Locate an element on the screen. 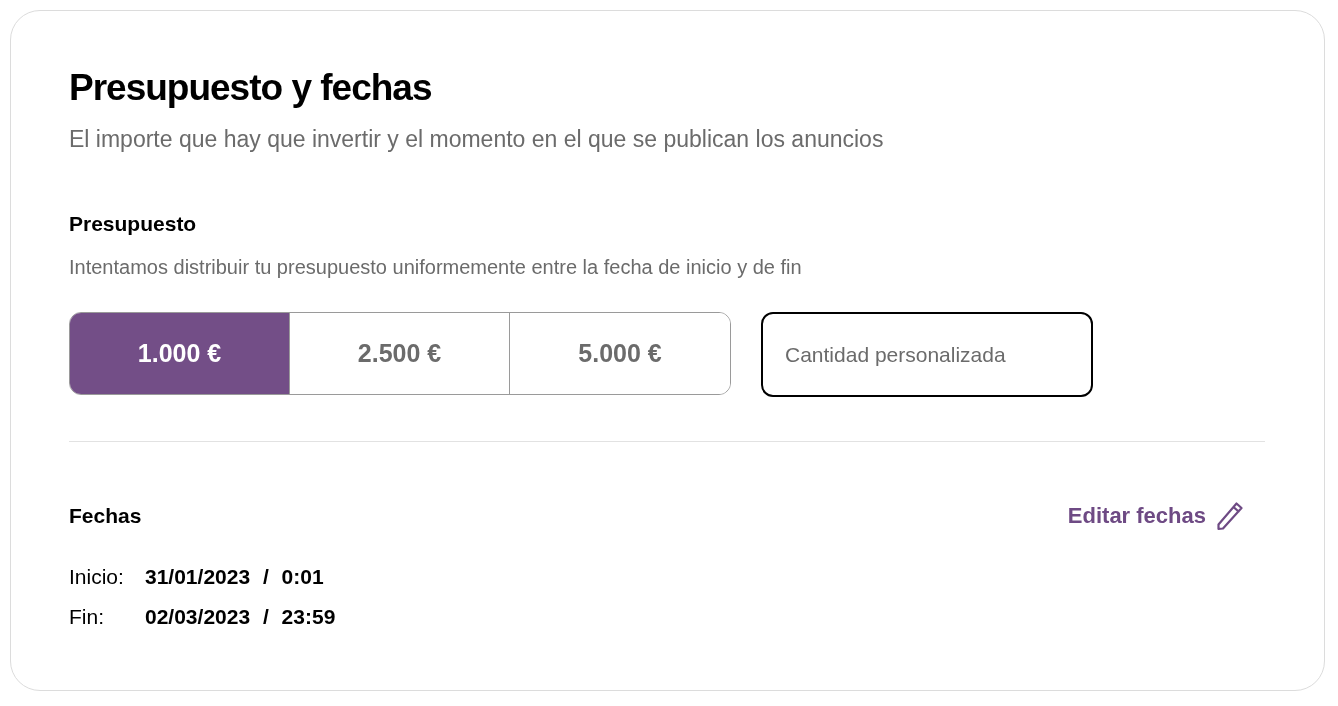  budget-description: Intentamos distribuir tu presupuesto uniformemente entre la fecha de inicio y de fin is located at coordinates (436, 267).